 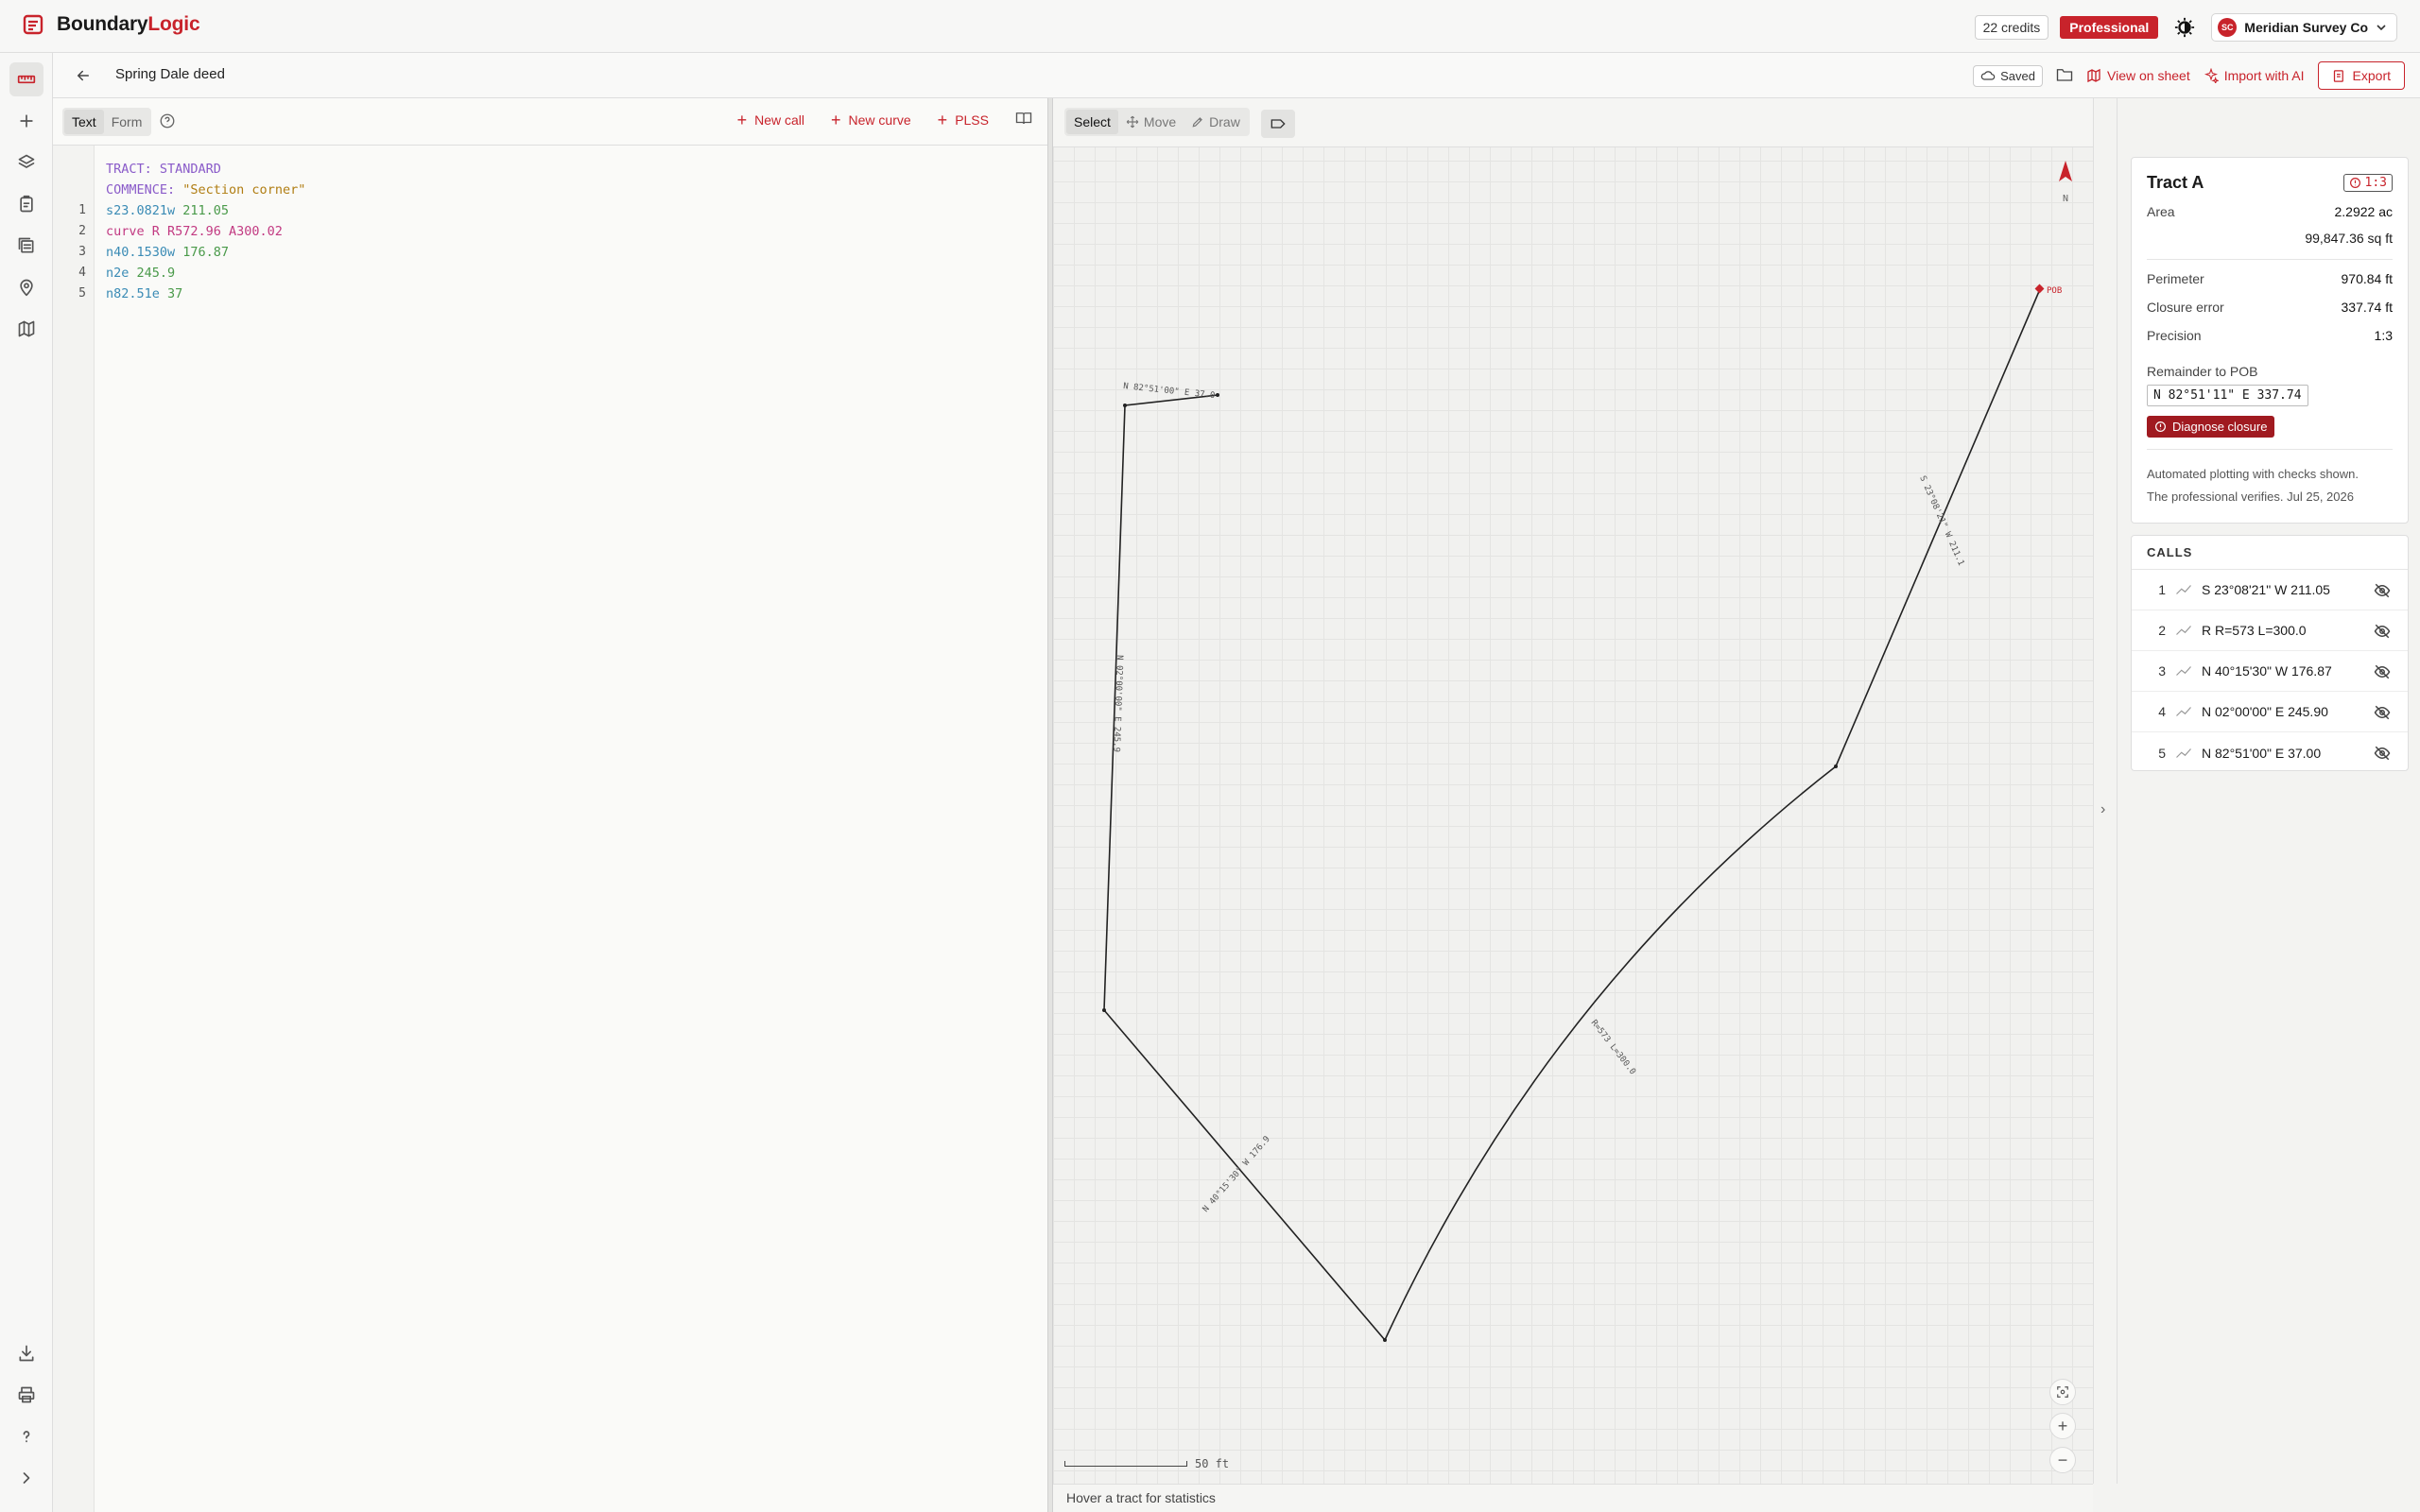 What do you see at coordinates (74, 829) in the screenshot?
I see `line-gutter` at bounding box center [74, 829].